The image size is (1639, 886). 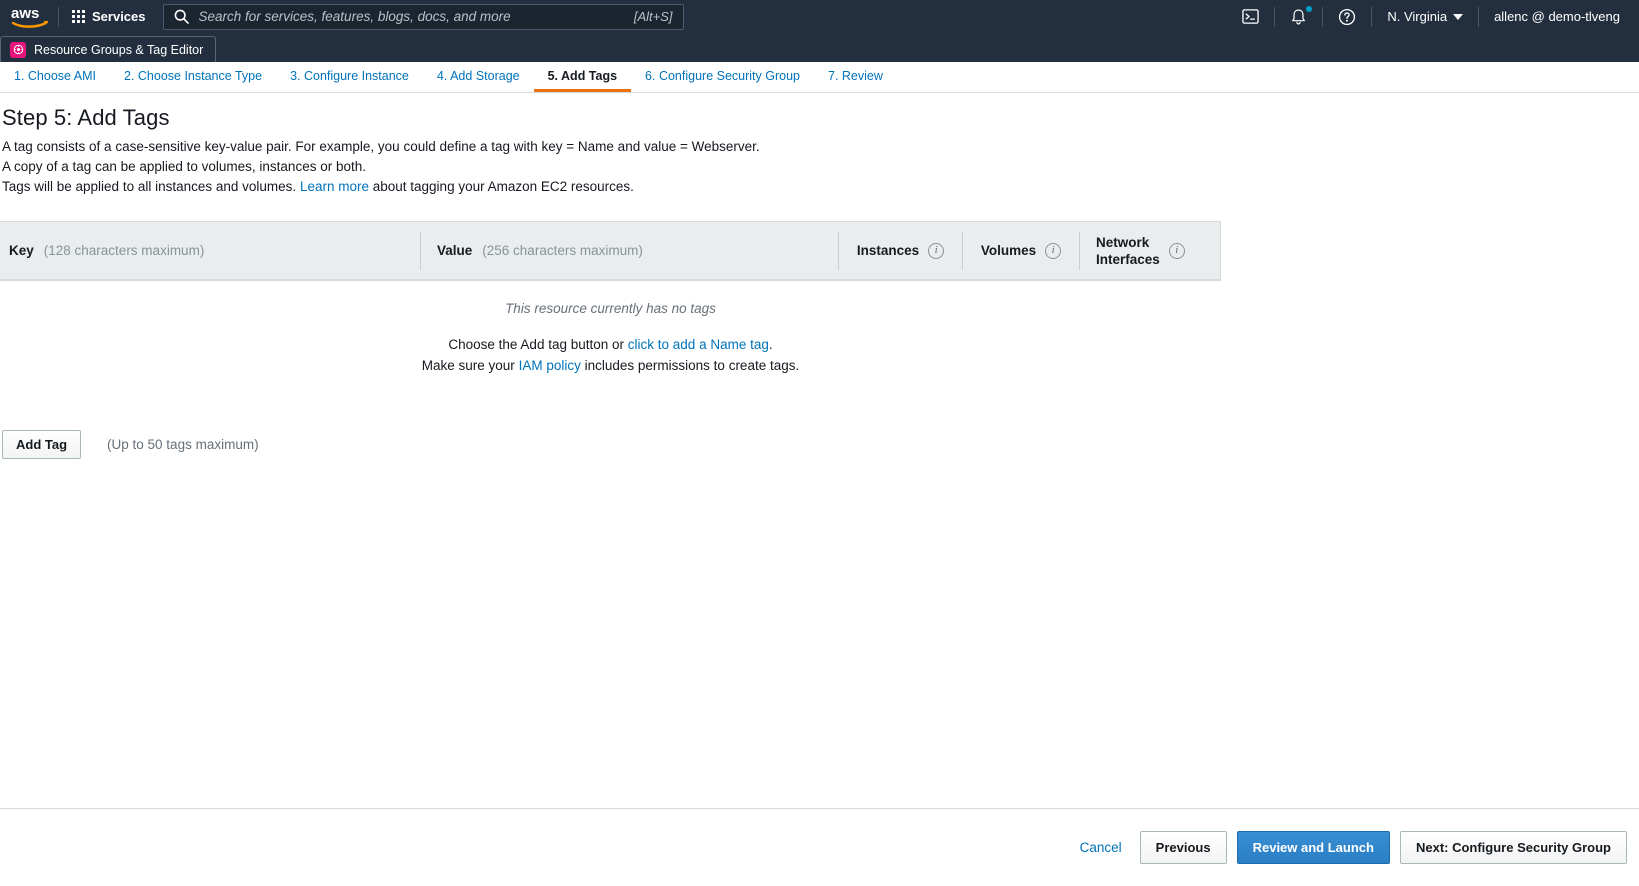 I want to click on services-menu-button: Services, so click(x=109, y=16).